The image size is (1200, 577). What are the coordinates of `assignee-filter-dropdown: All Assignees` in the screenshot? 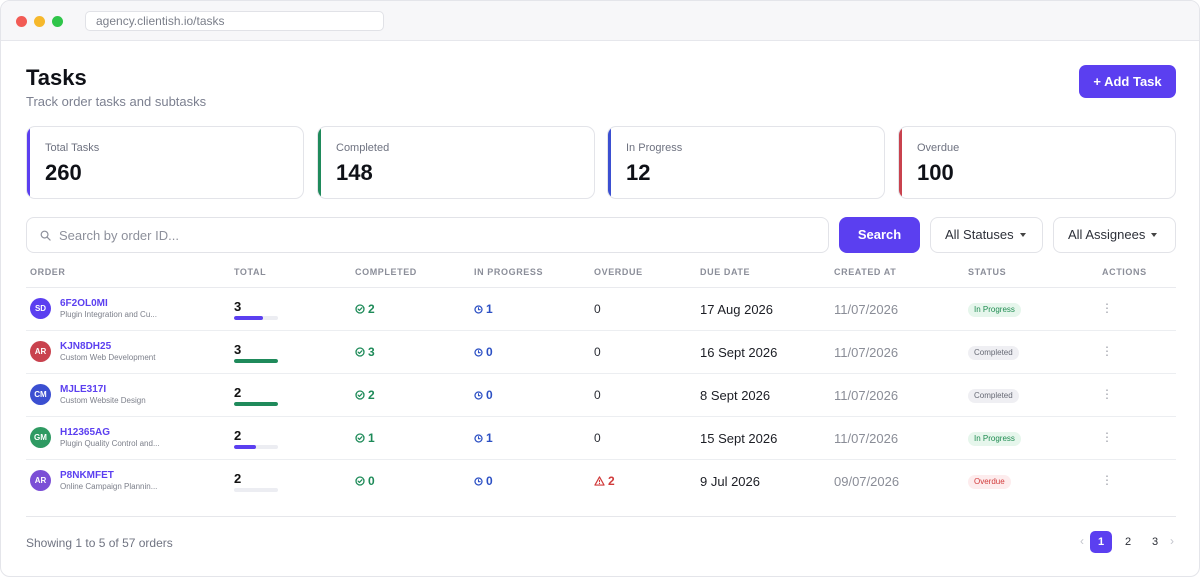 It's located at (1114, 235).